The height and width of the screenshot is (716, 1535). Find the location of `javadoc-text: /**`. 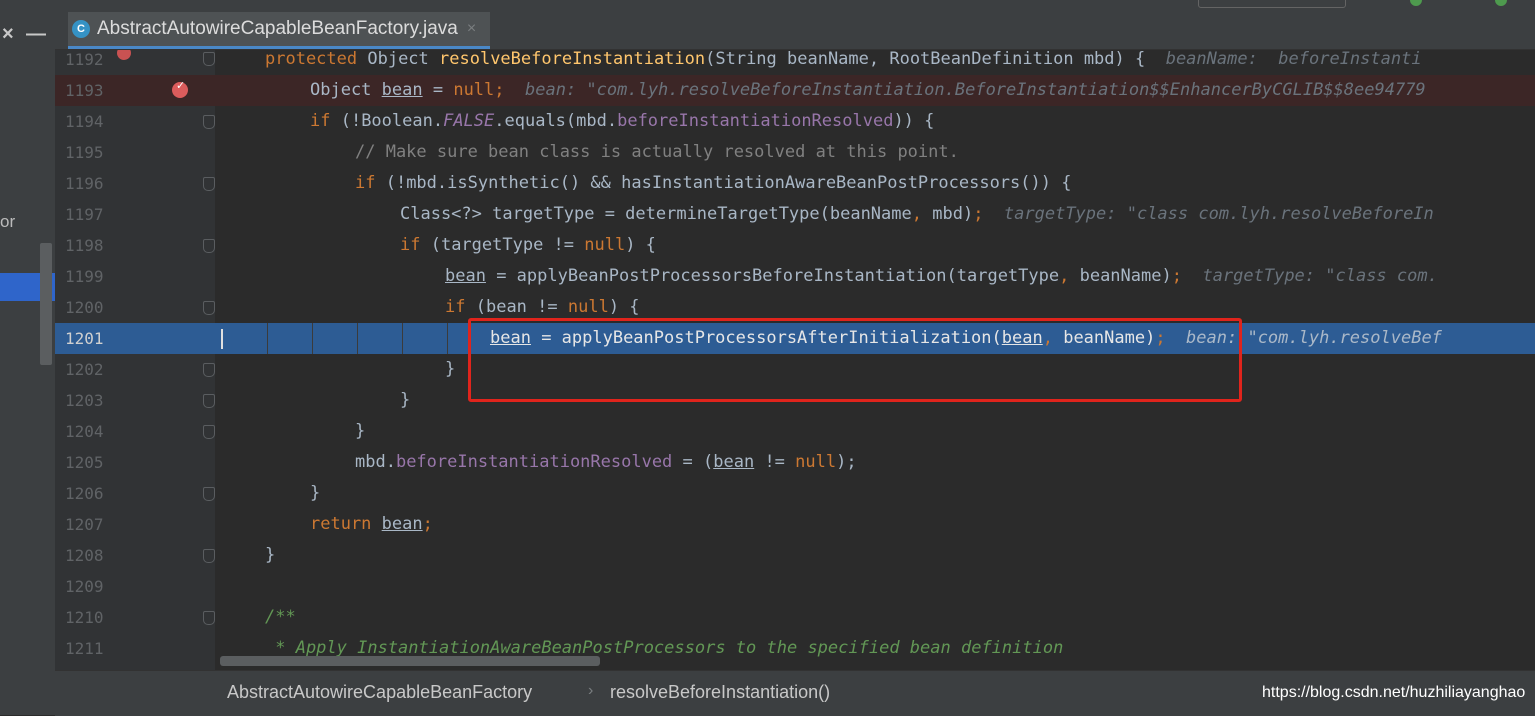

javadoc-text: /** is located at coordinates (280, 617).